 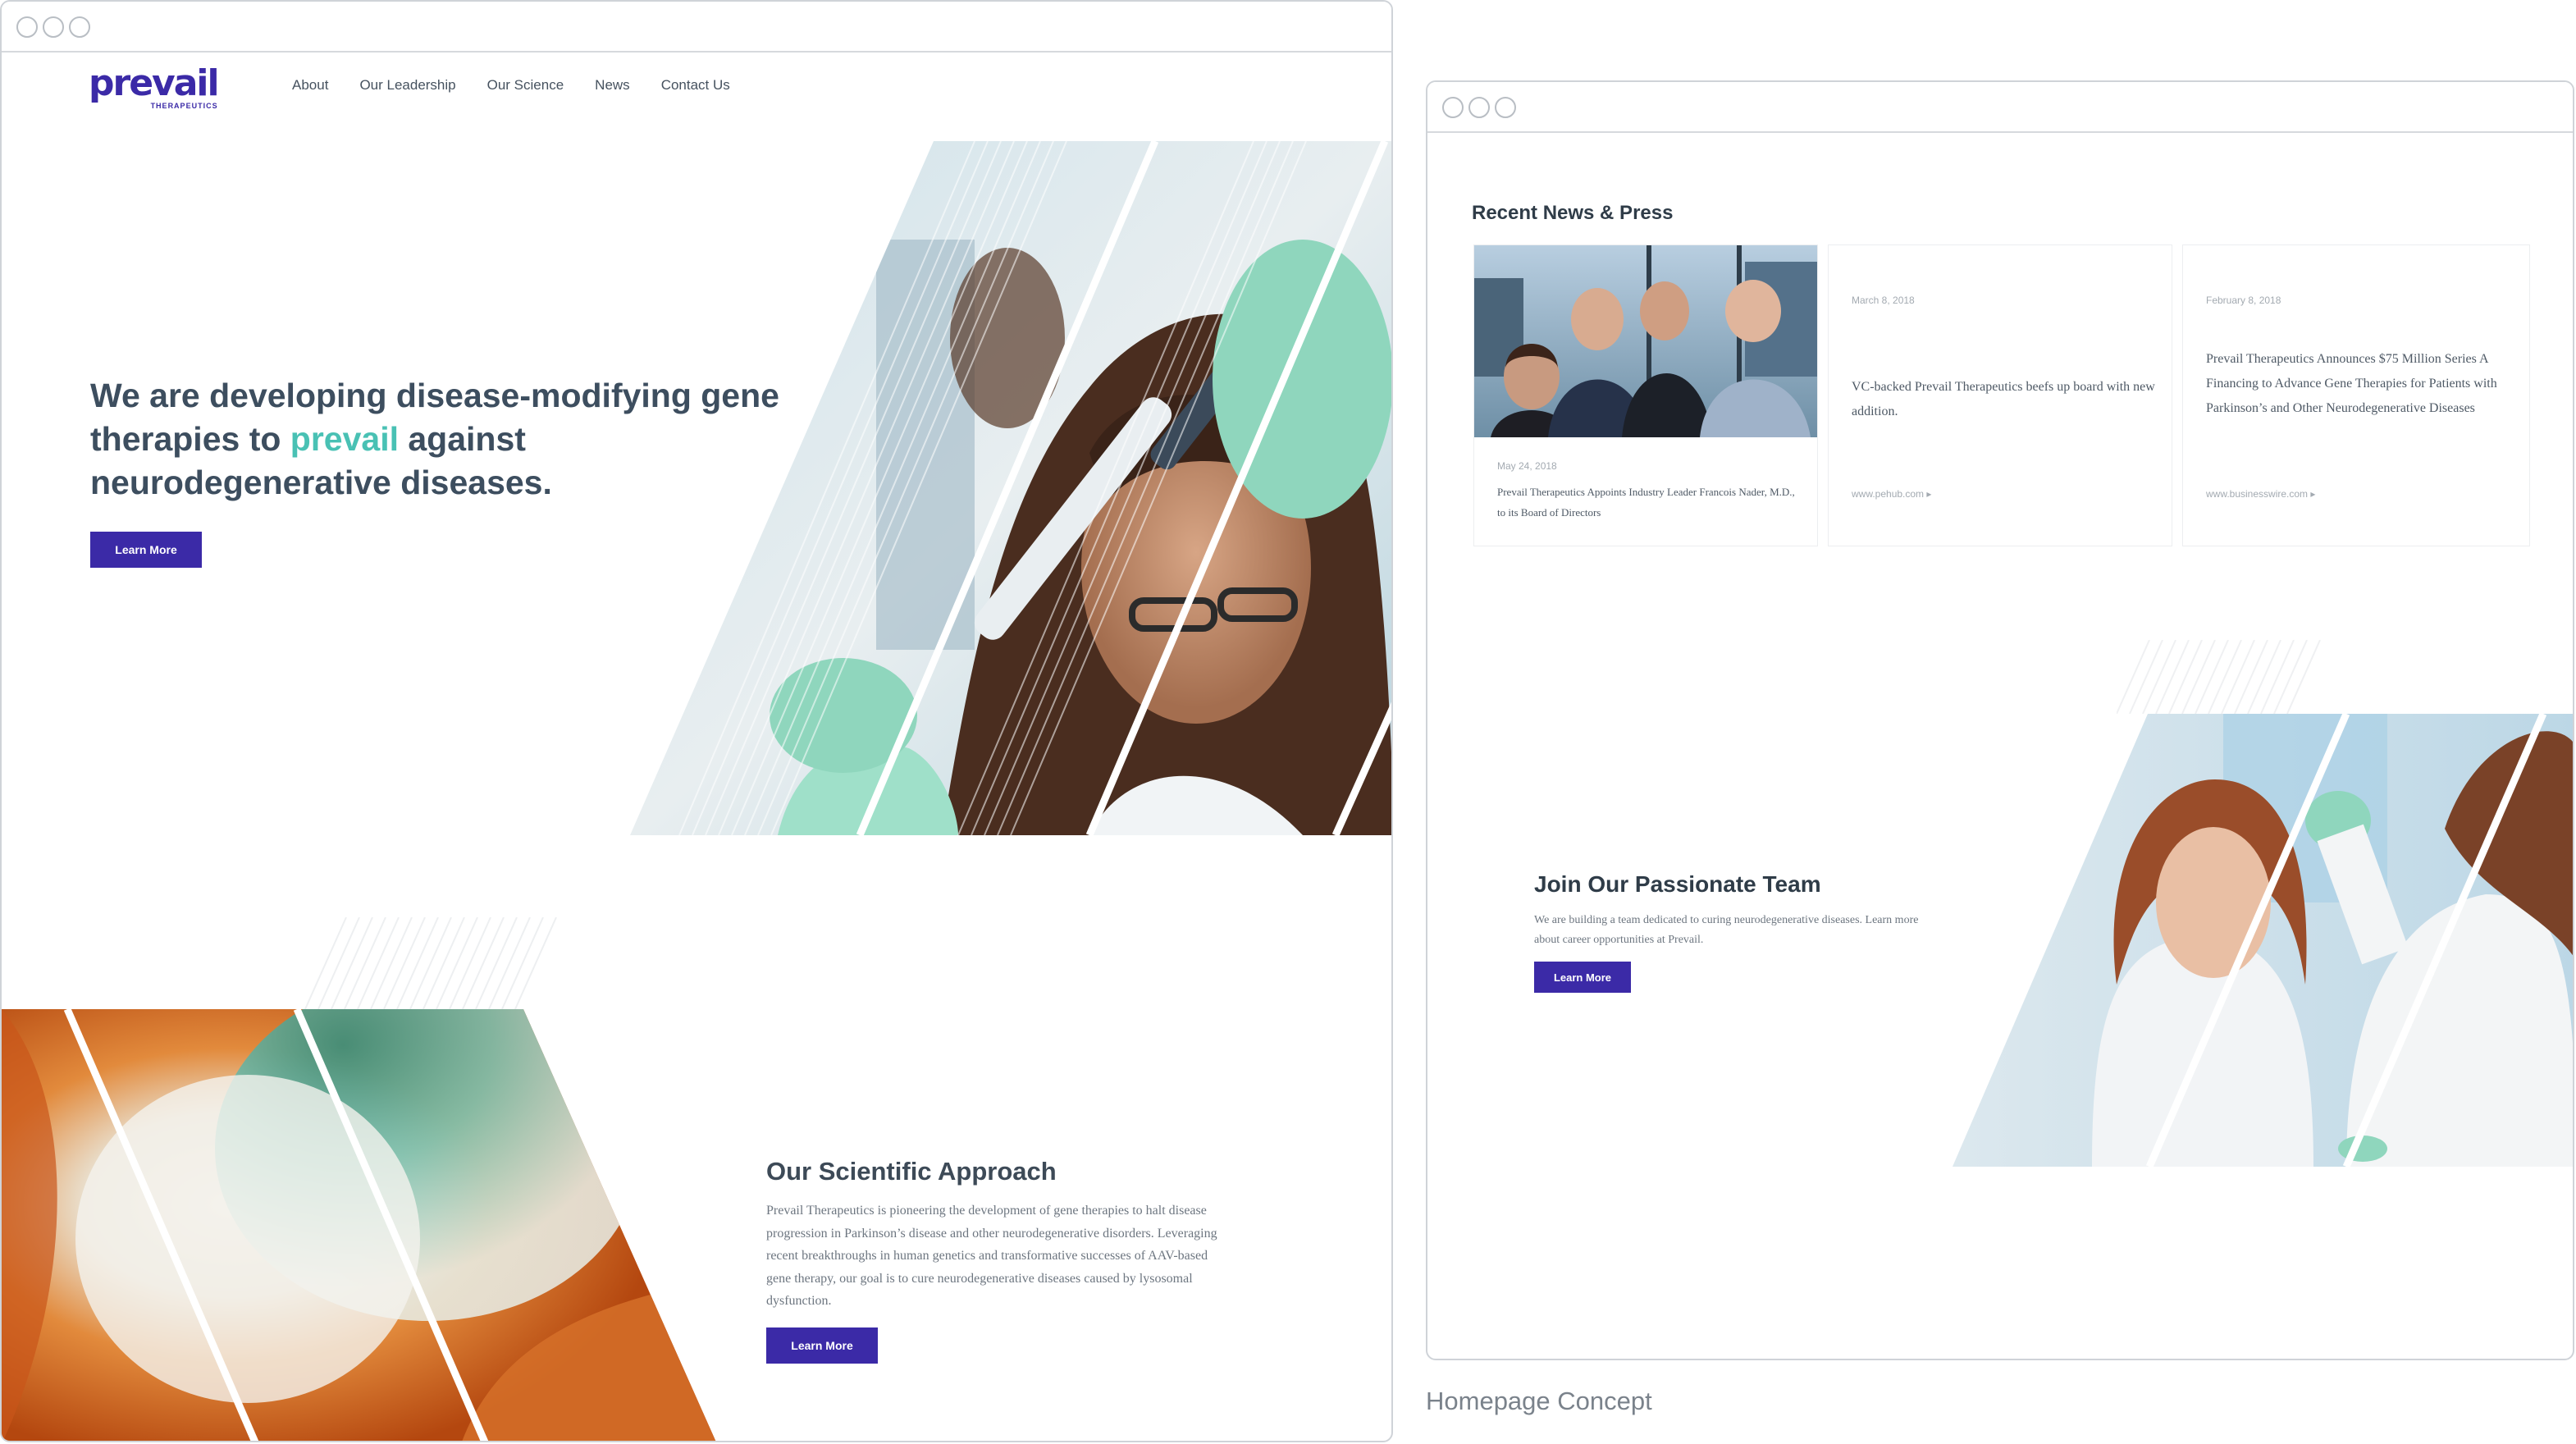 I want to click on hero-headline-accent: prevail, so click(x=344, y=439).